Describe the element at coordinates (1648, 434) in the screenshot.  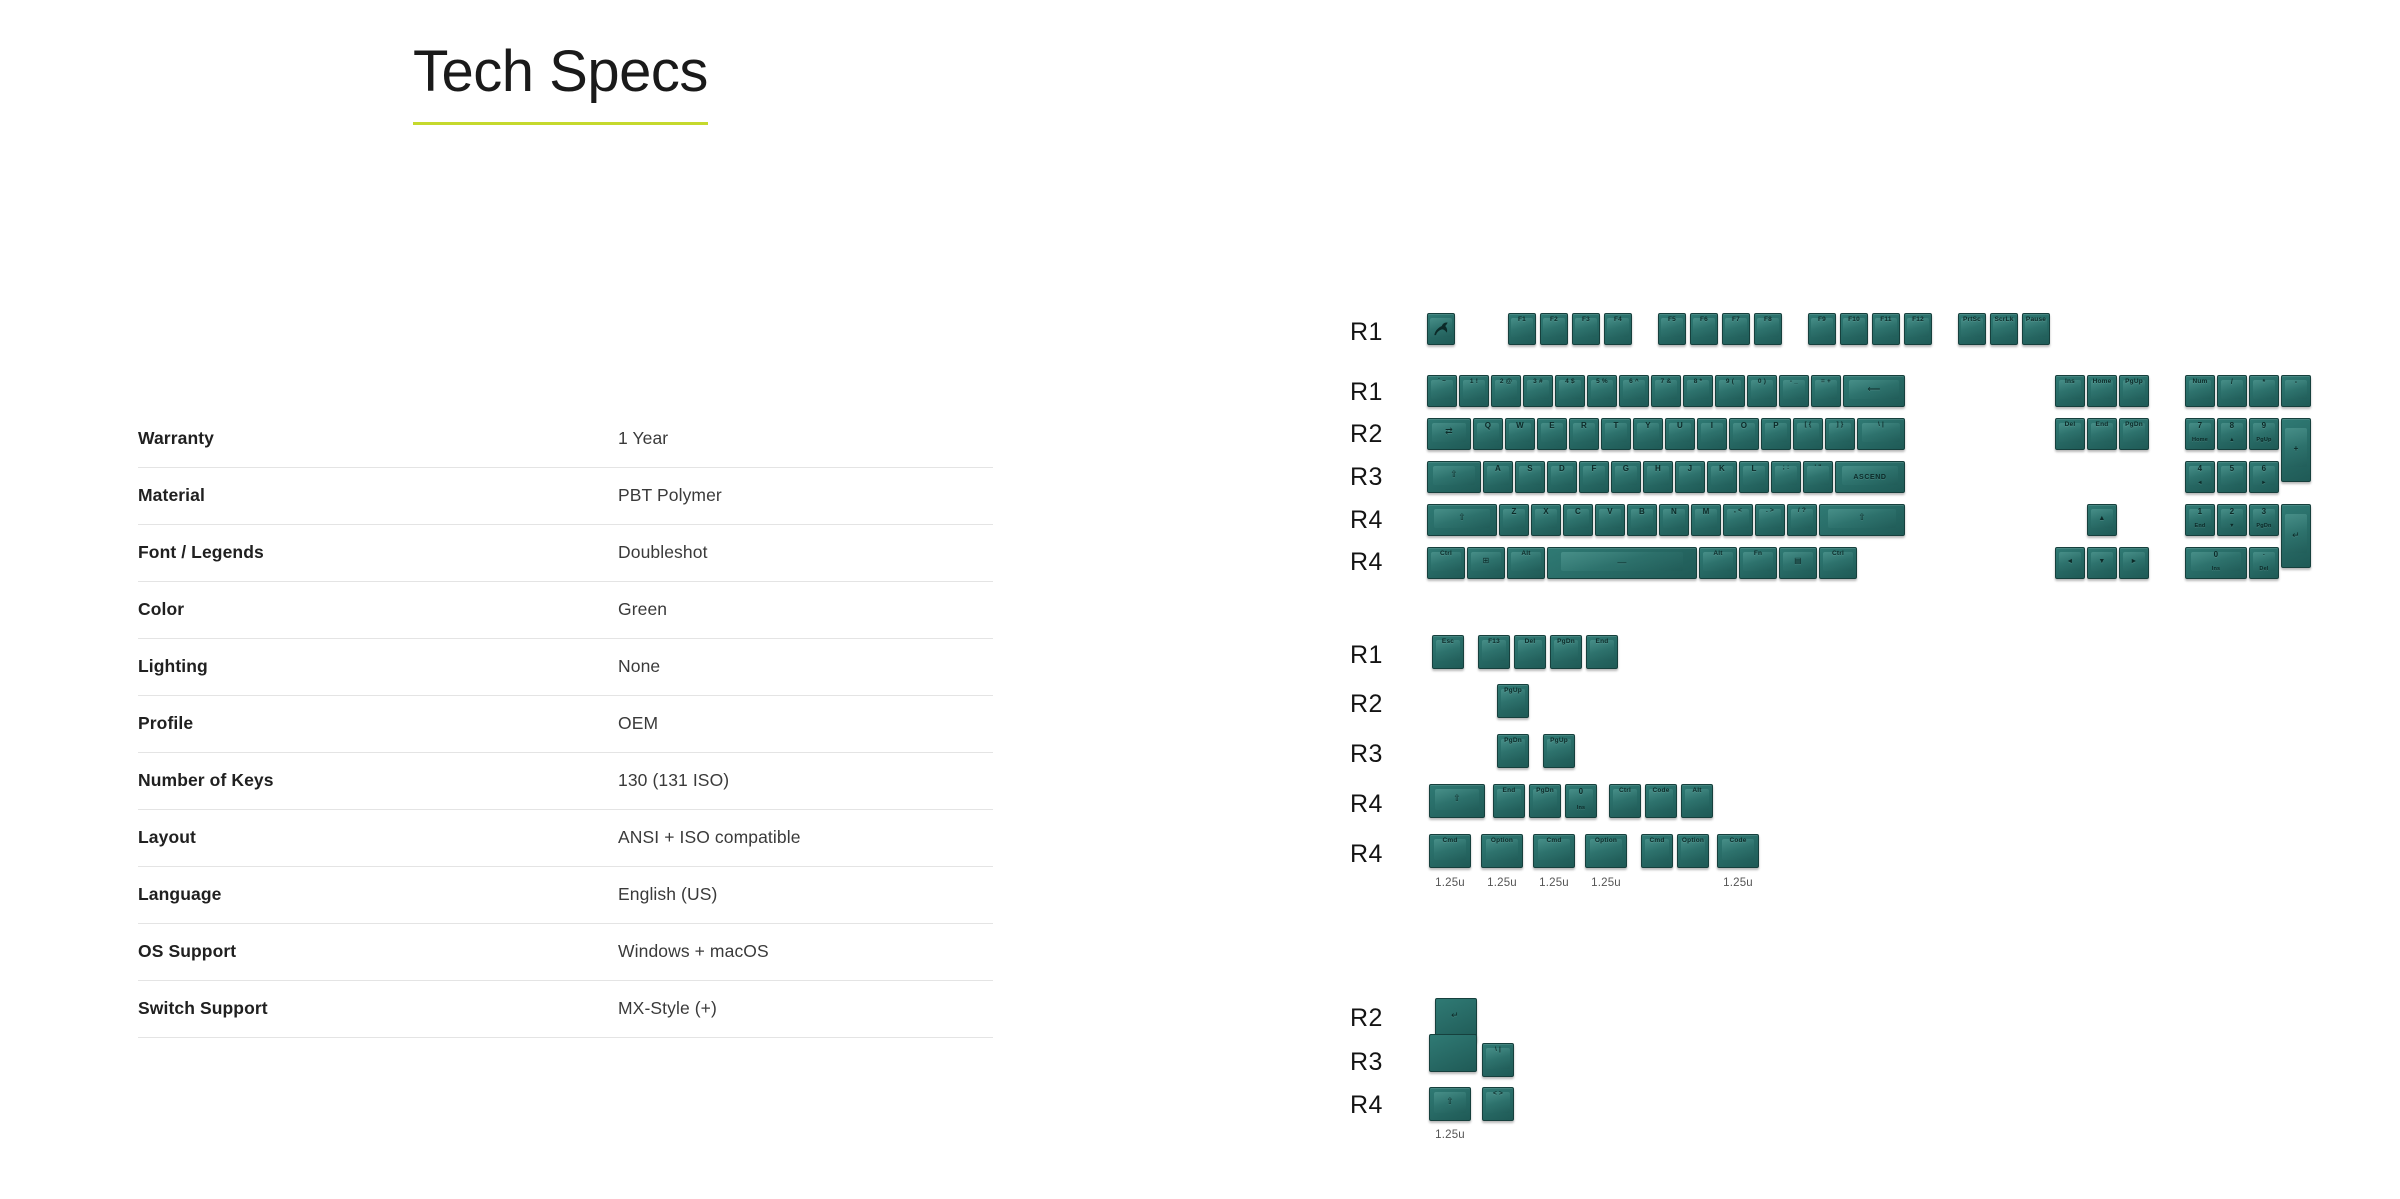
I see `key-y: Y` at that location.